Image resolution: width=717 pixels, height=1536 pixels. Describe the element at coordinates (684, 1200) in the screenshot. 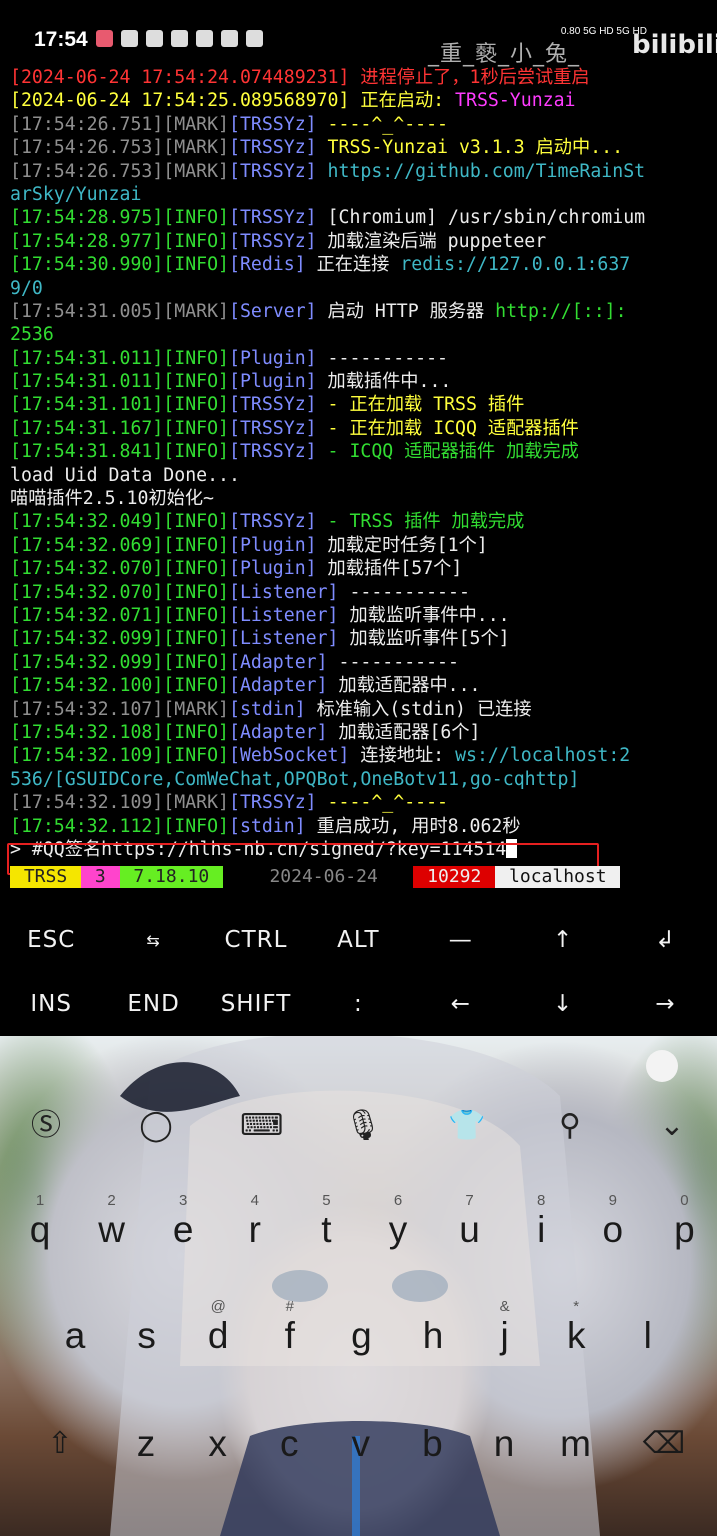

I see `key-hint: 0` at that location.